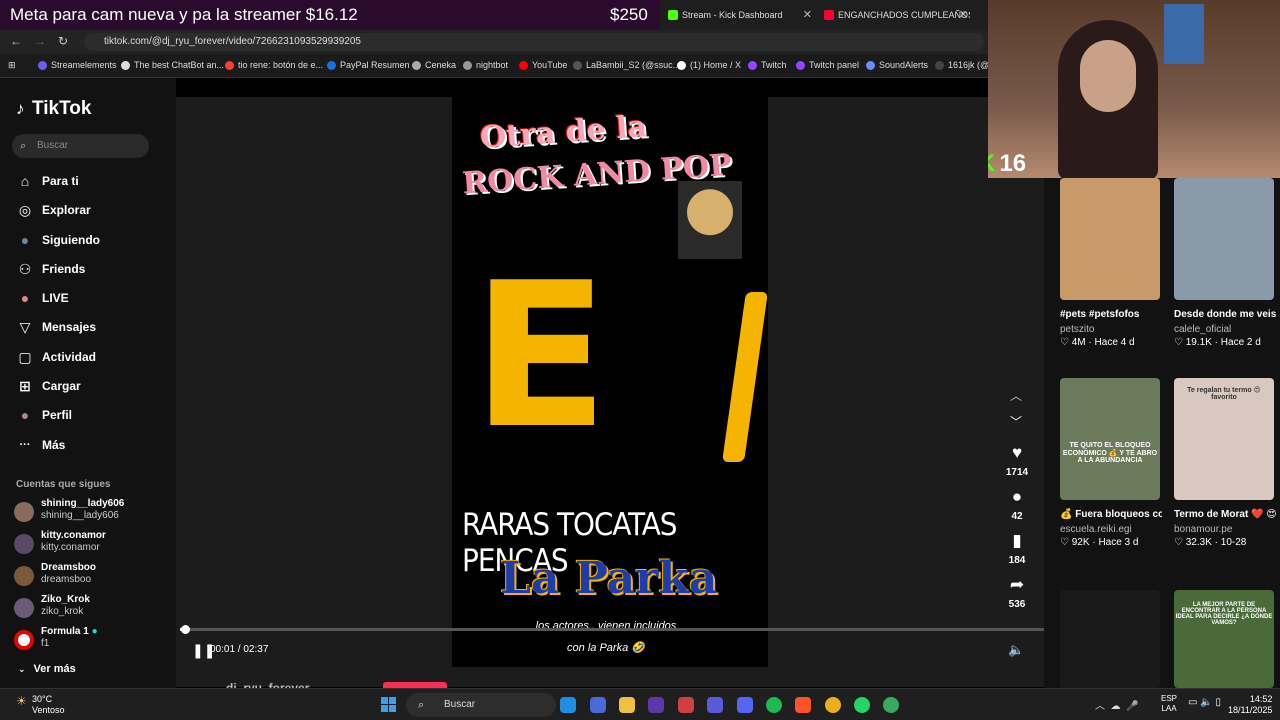 This screenshot has width=1280, height=720. Describe the element at coordinates (964, 65) in the screenshot. I see `bookmark-item: 1616jk (@1` at that location.